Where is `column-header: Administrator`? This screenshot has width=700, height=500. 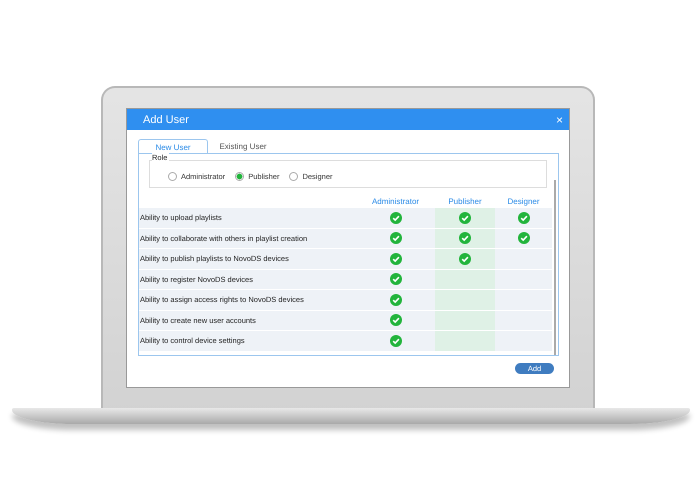 column-header: Administrator is located at coordinates (395, 202).